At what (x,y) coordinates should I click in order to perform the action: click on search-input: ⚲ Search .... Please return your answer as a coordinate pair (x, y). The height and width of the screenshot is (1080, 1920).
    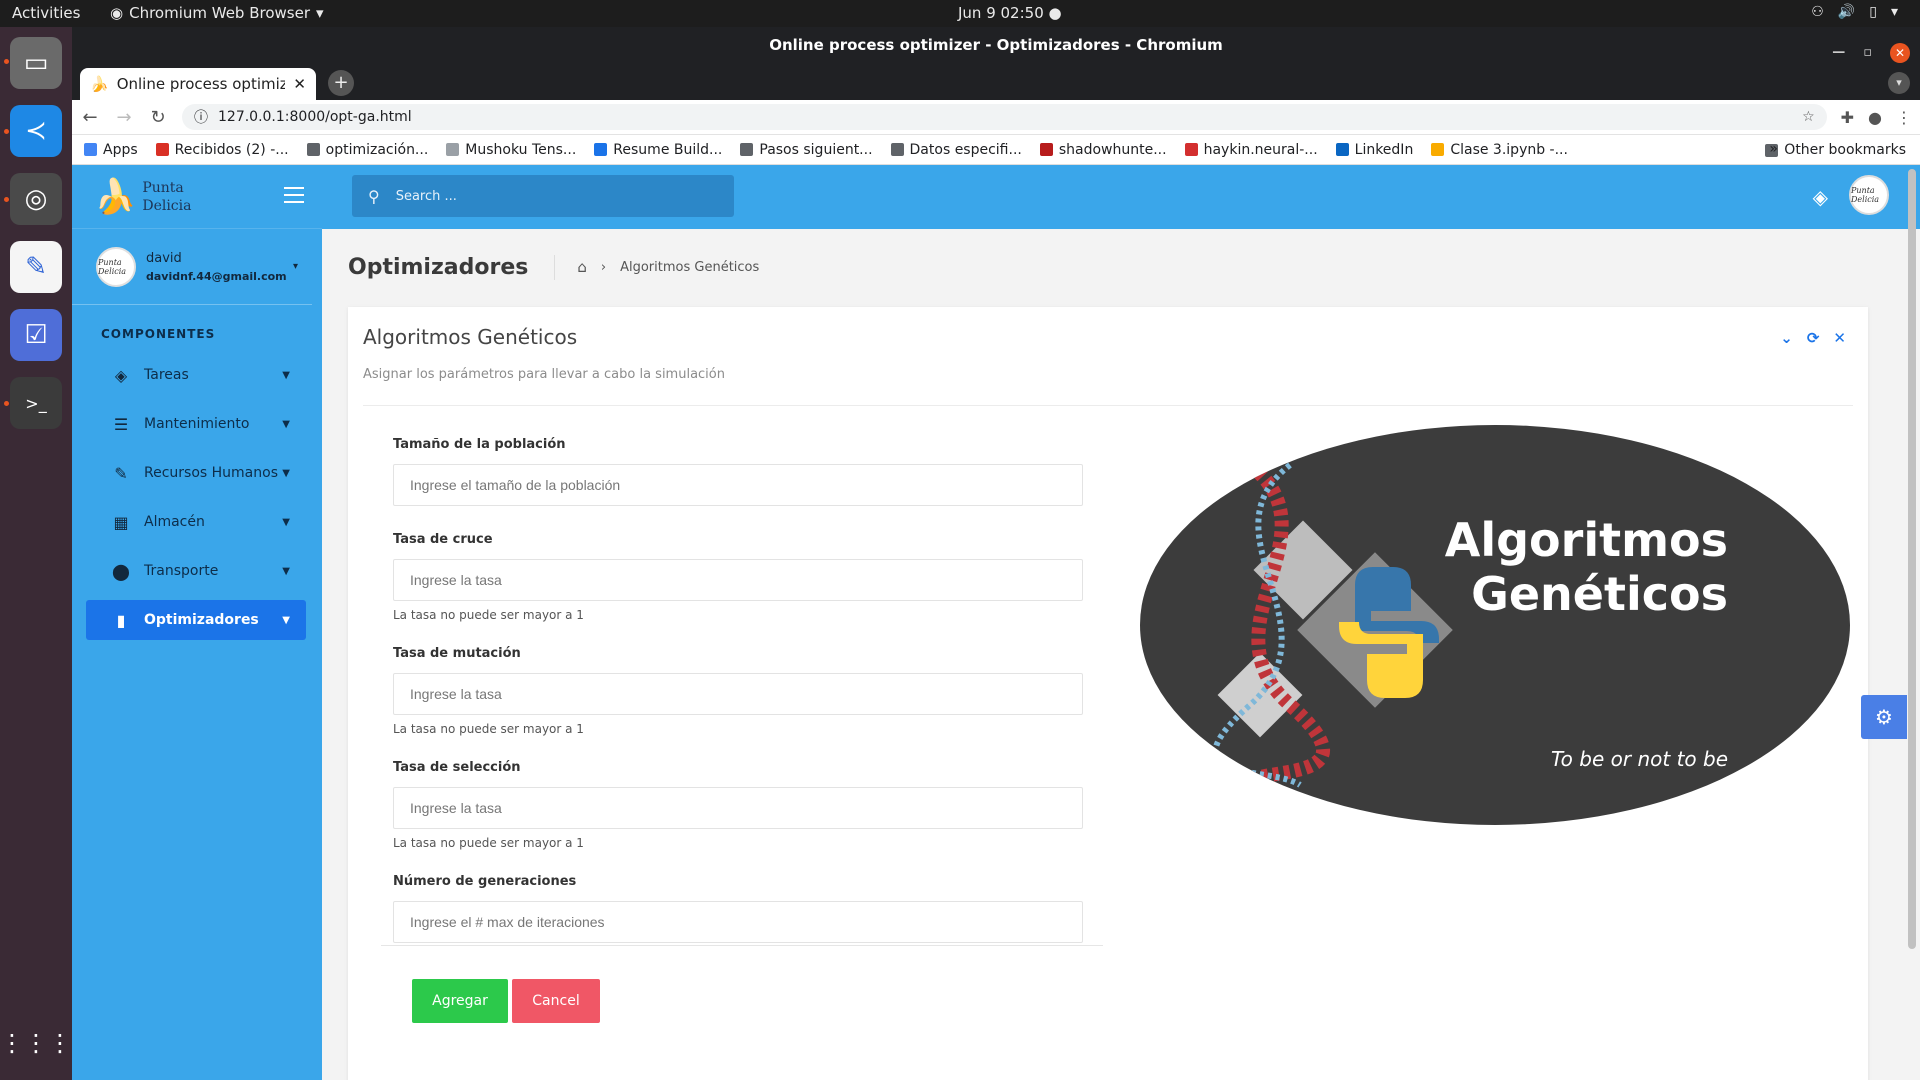
    Looking at the image, I should click on (543, 196).